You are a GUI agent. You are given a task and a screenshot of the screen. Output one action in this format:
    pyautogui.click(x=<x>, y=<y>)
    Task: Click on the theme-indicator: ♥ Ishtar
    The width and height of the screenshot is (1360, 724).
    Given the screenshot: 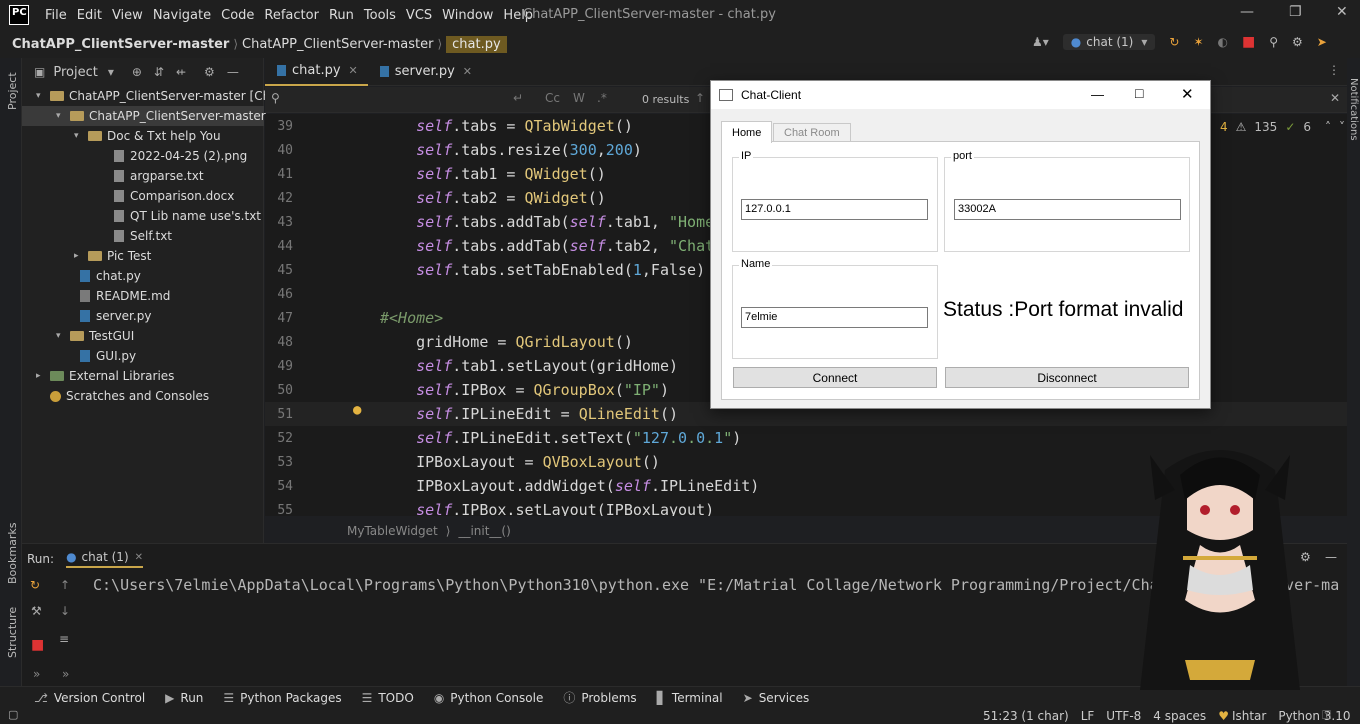 What is the action you would take?
    pyautogui.click(x=1242, y=716)
    